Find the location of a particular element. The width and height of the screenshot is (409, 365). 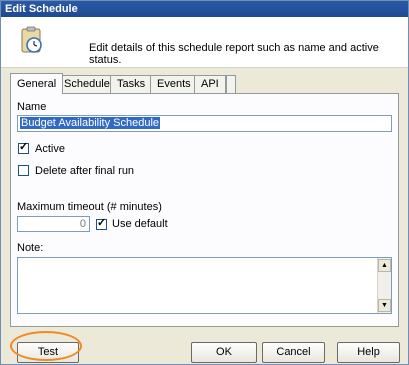

title-bar: Edit Schedule is located at coordinates (204, 9).